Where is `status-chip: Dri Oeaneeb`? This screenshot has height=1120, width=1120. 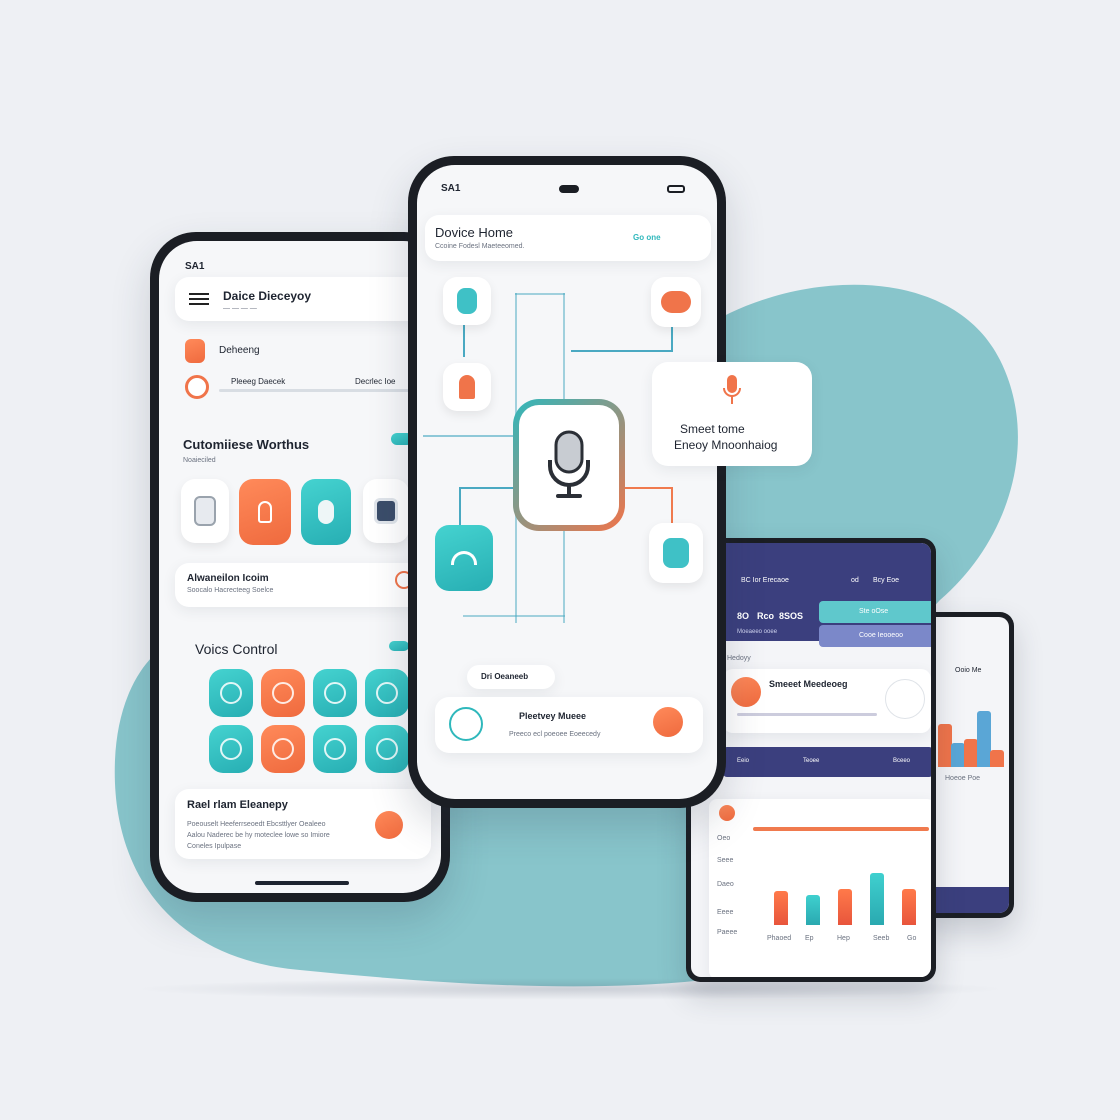
status-chip: Dri Oeaneeb is located at coordinates (511, 677).